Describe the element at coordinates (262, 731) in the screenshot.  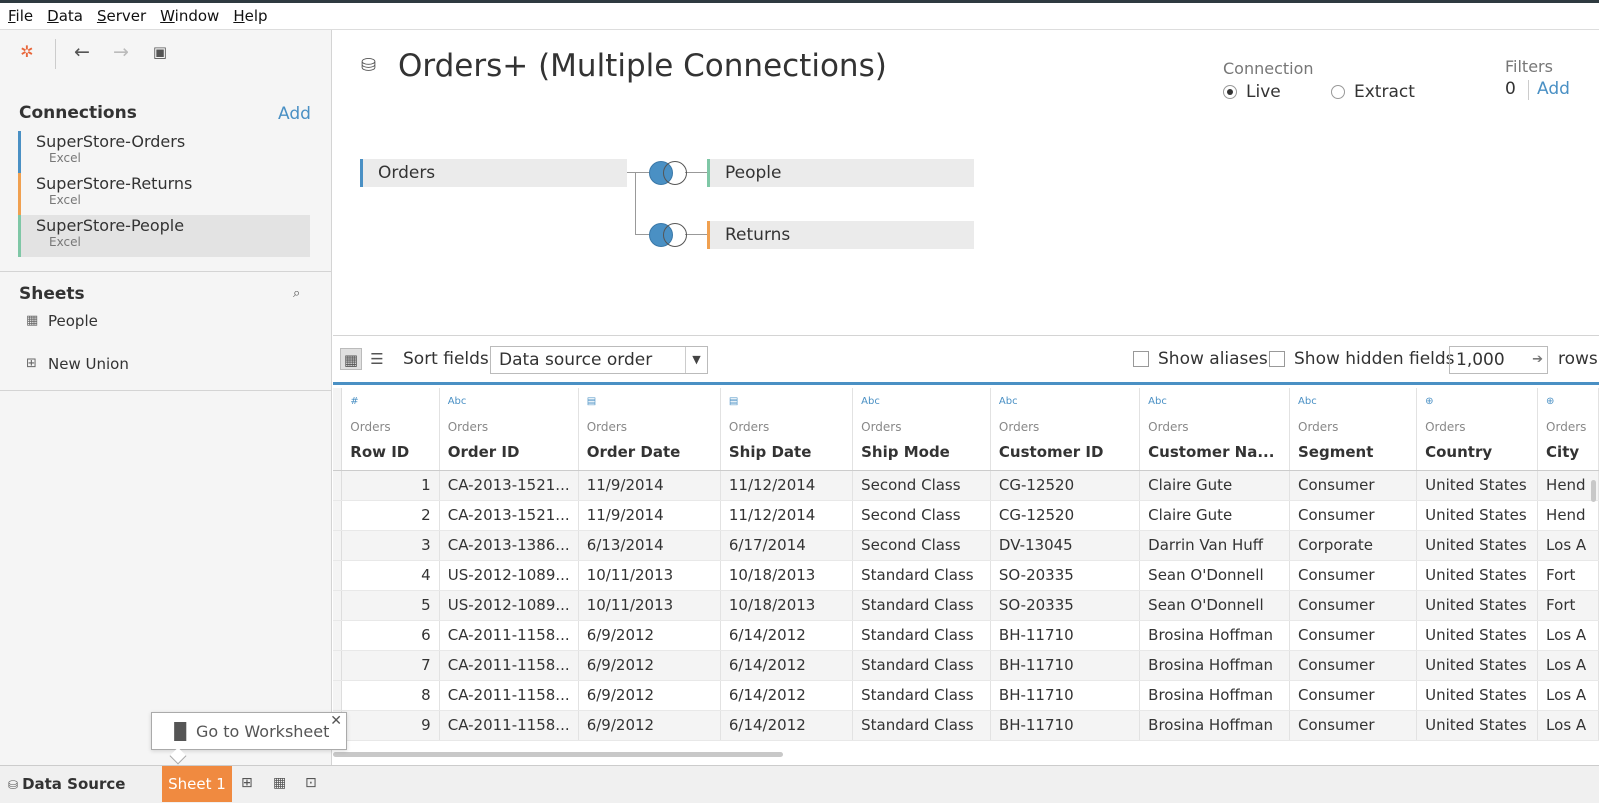
I see `tooltip-text: Go to Worksheet` at that location.